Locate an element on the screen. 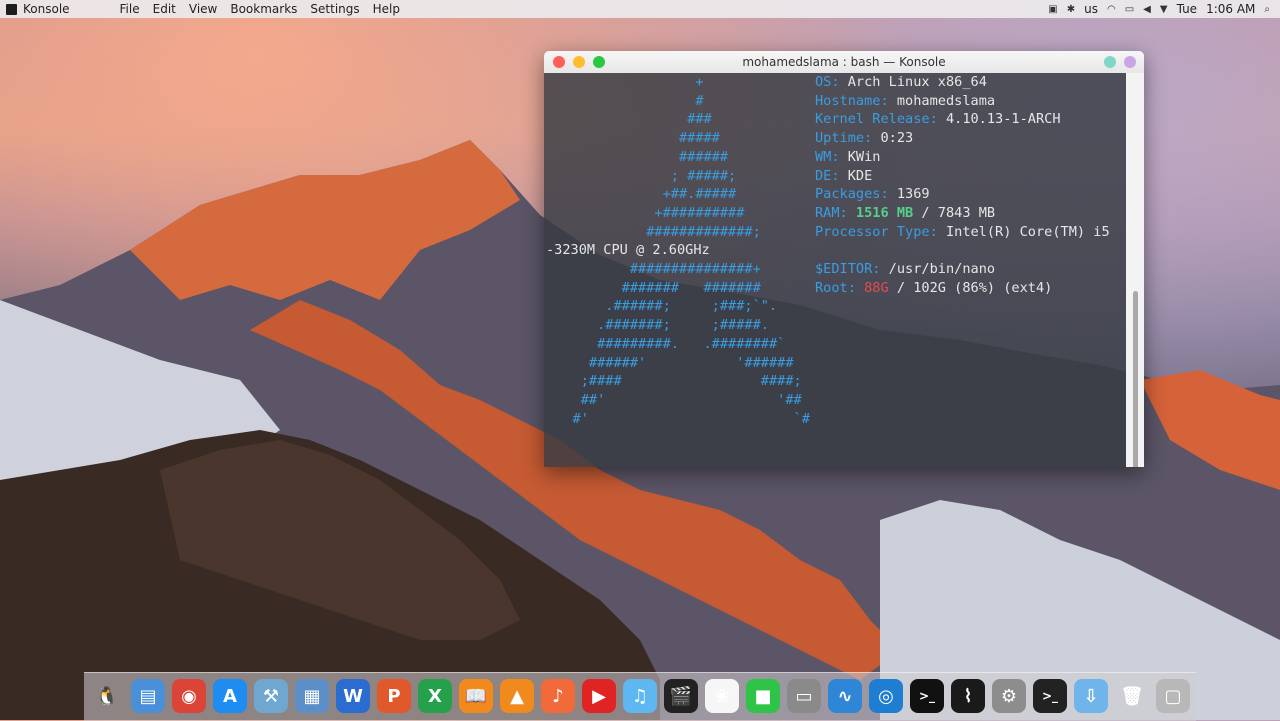  info-value: 1369 is located at coordinates (909, 194).